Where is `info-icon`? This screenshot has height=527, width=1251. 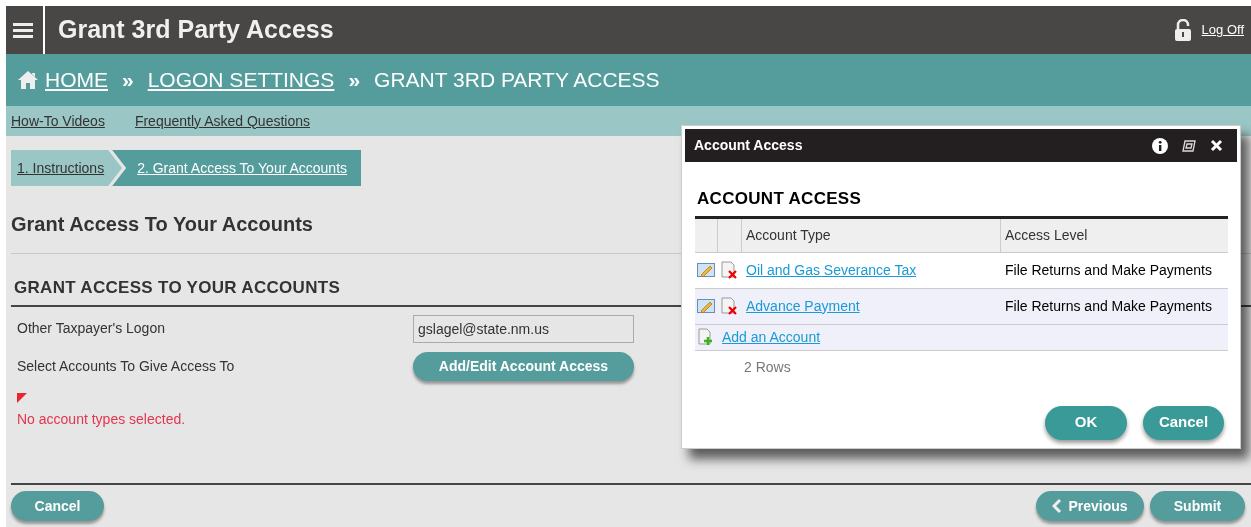
info-icon is located at coordinates (1160, 145).